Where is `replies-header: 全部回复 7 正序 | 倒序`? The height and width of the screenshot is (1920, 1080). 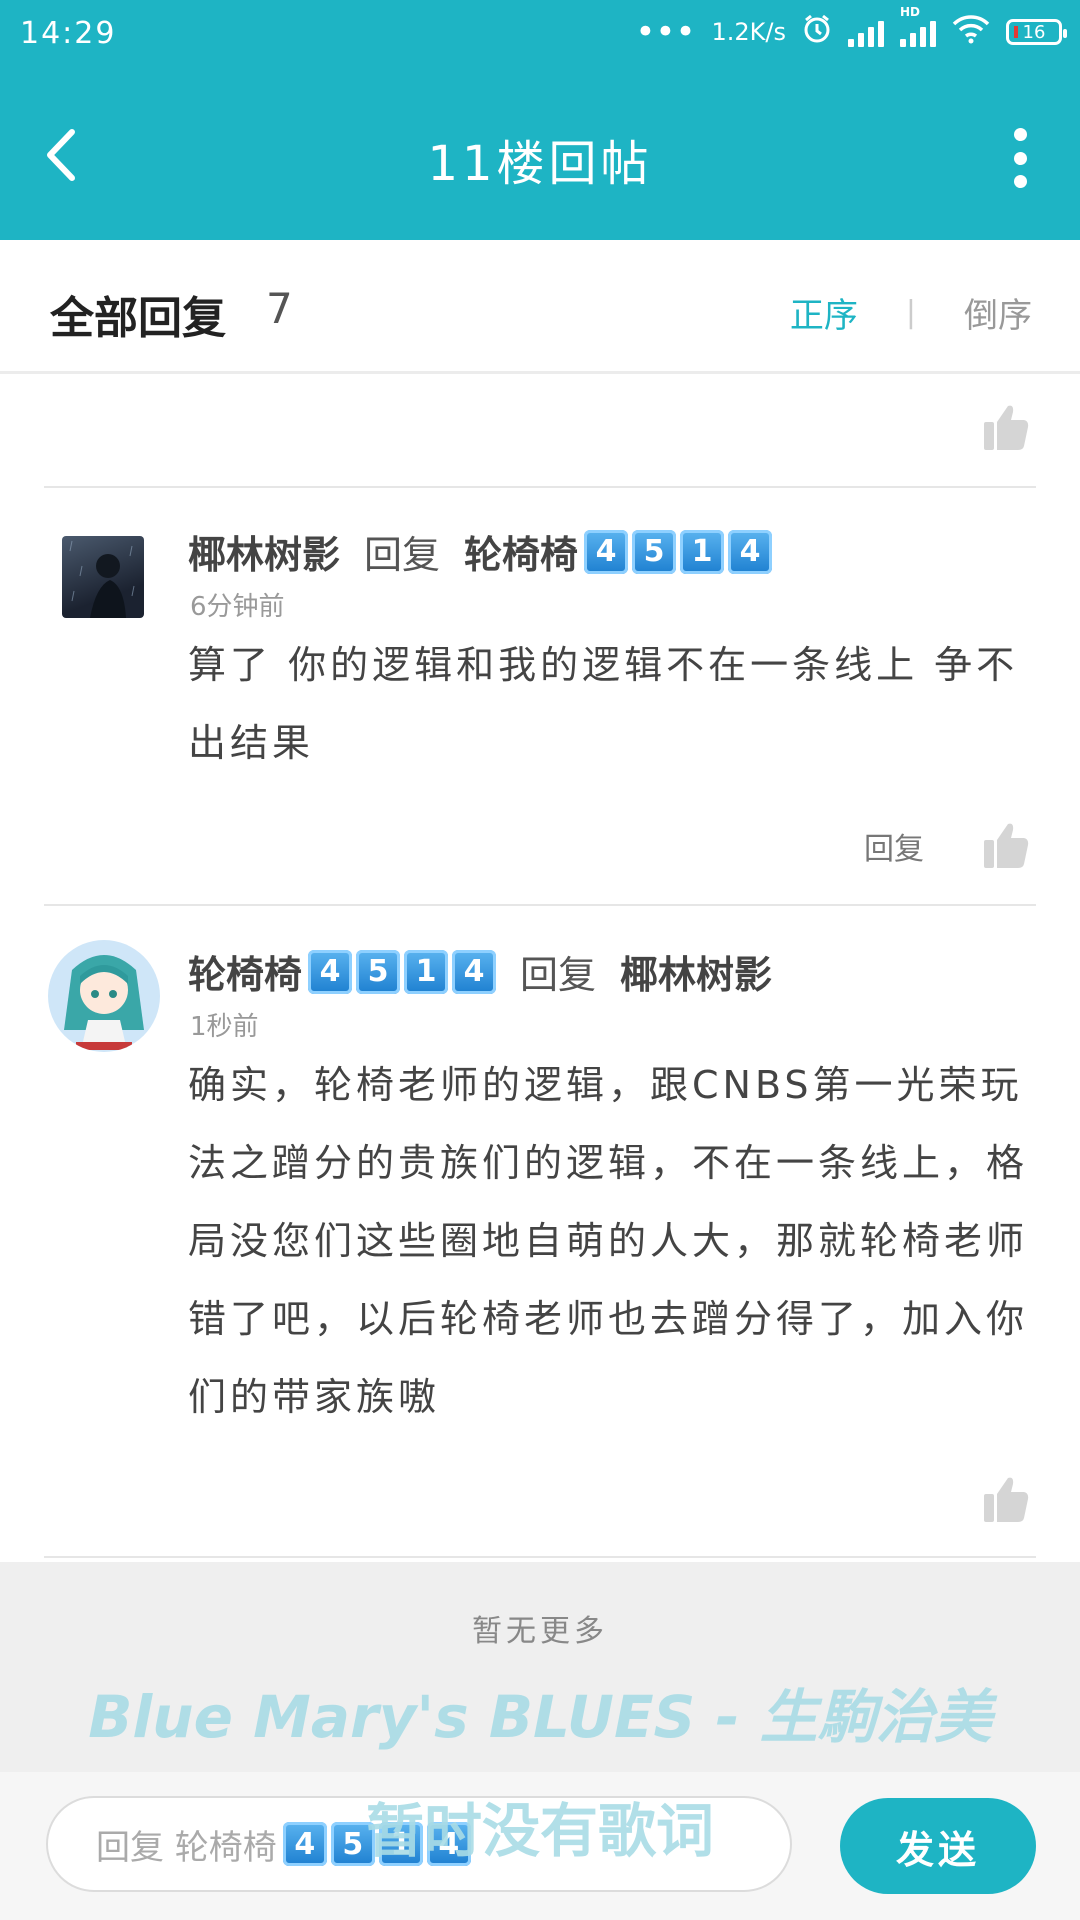 replies-header: 全部回复 7 正序 | 倒序 is located at coordinates (540, 307).